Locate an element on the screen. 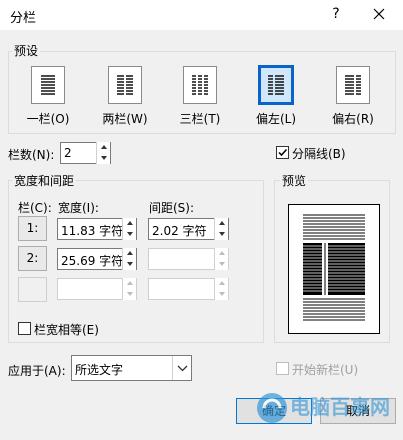  spacing-1-value: 2.02 字符 is located at coordinates (179, 231).